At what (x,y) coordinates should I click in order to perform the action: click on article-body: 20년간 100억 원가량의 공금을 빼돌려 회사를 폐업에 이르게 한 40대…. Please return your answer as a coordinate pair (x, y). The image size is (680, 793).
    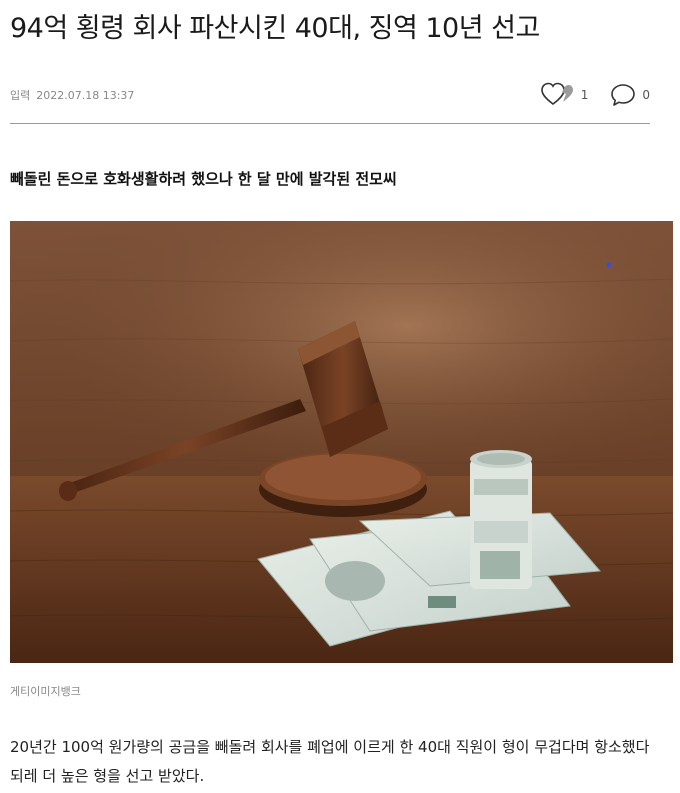
    Looking at the image, I should click on (330, 761).